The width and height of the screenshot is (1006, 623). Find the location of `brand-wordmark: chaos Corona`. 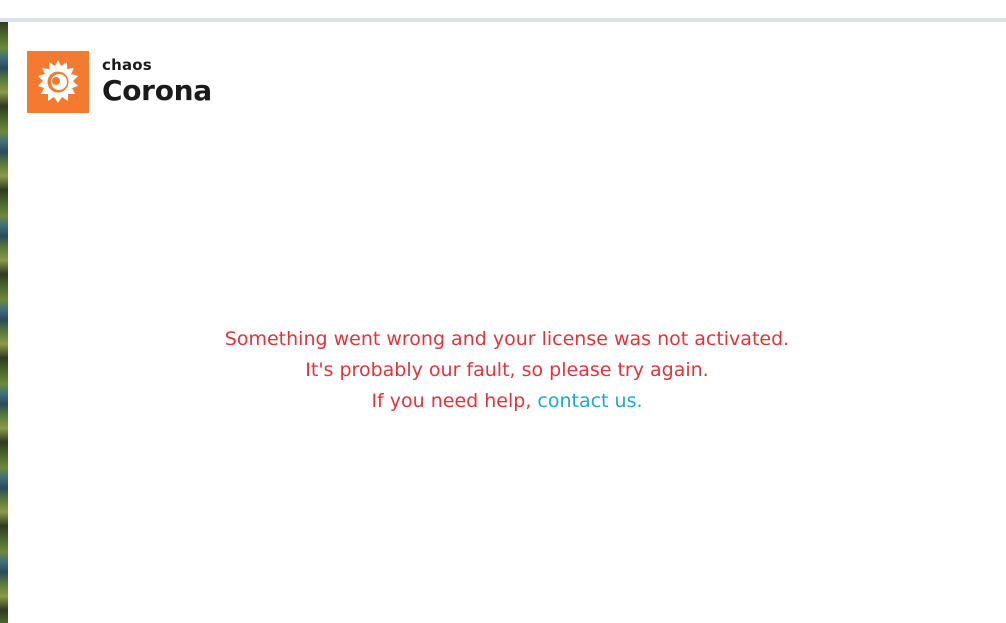

brand-wordmark: chaos Corona is located at coordinates (157, 81).